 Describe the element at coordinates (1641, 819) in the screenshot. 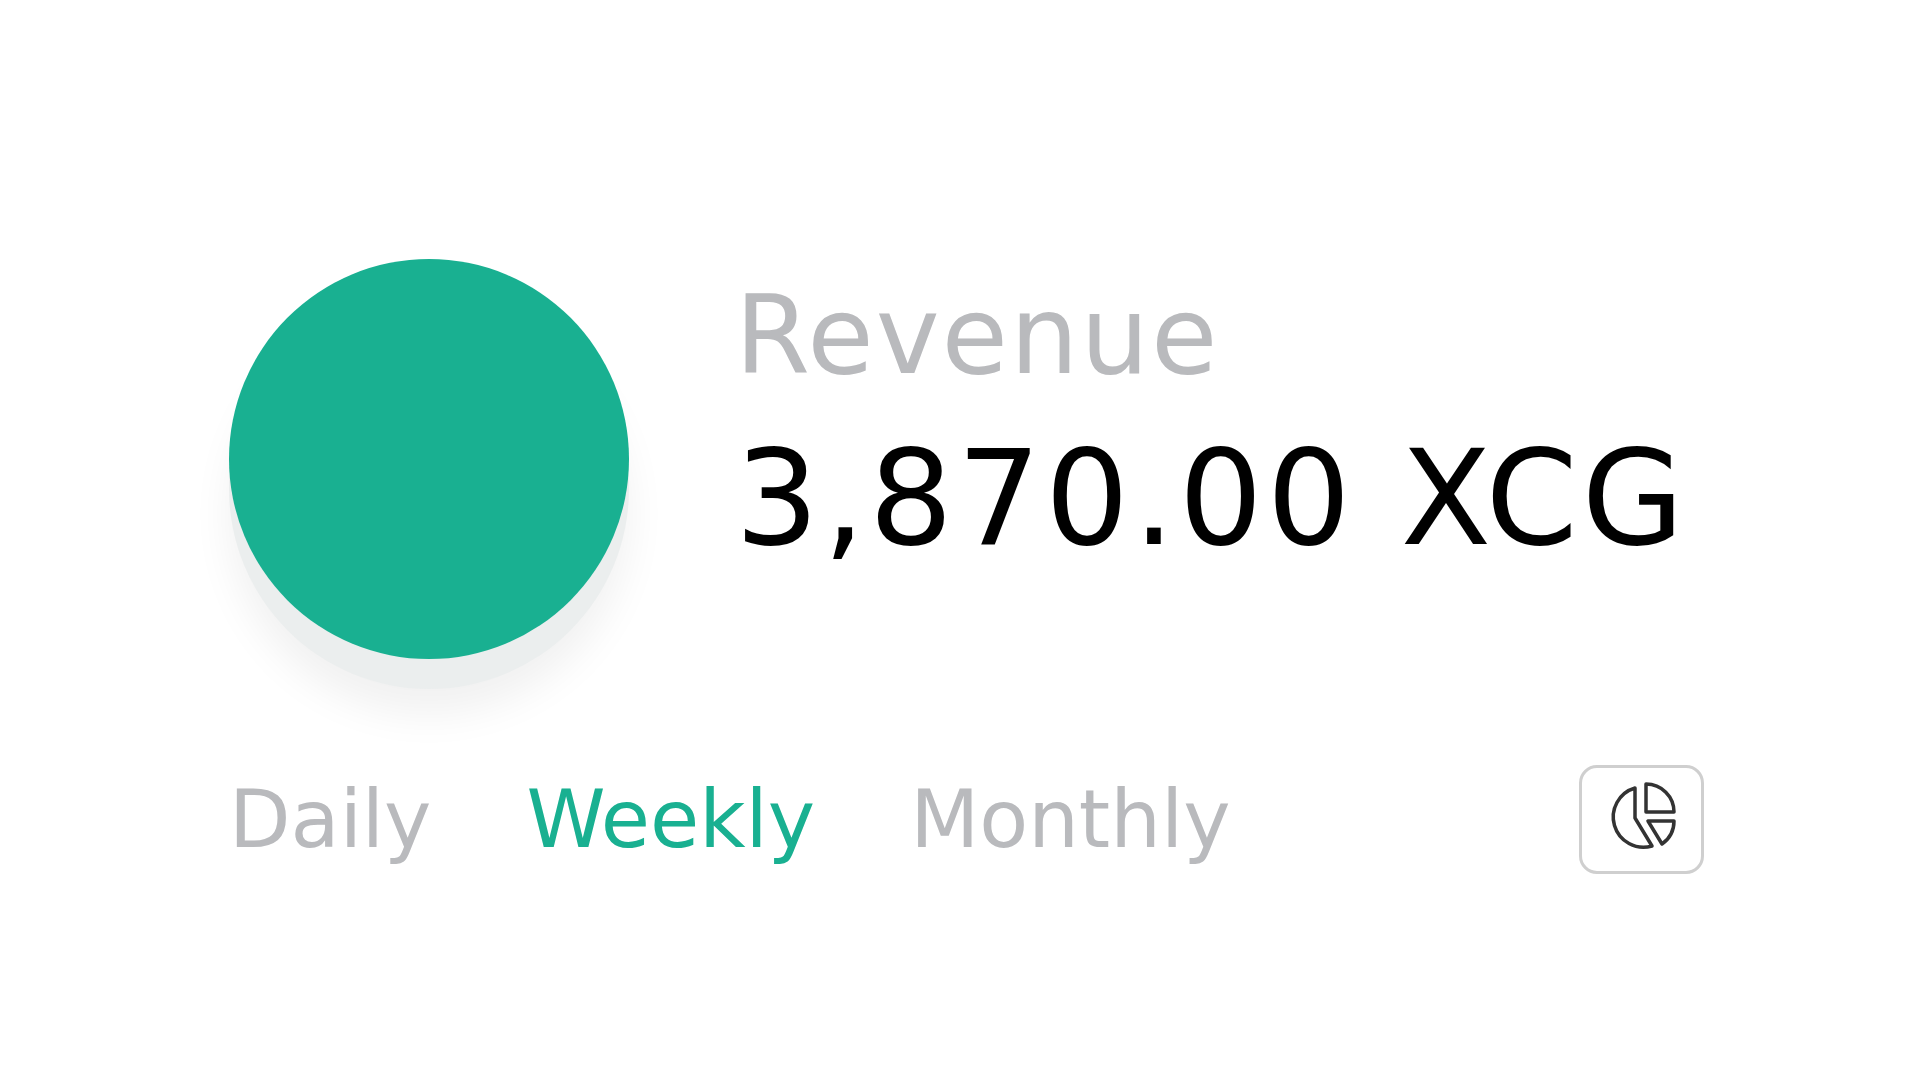

I see `pie-chart-button` at that location.